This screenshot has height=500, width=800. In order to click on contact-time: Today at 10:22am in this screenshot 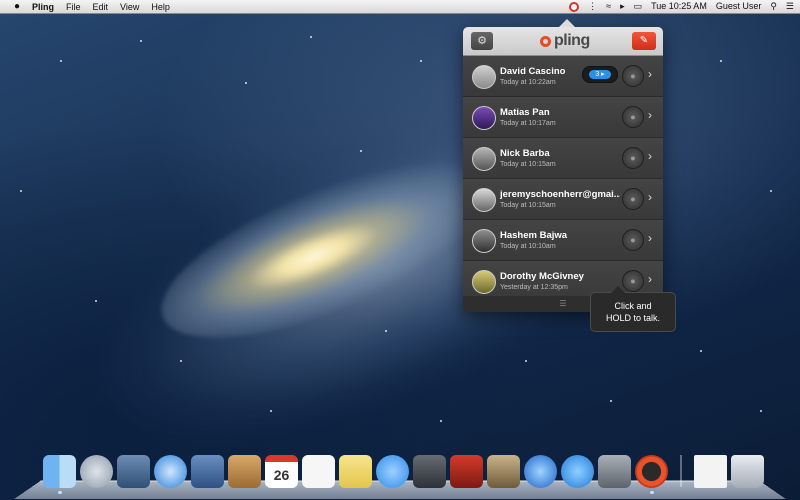, I will do `click(528, 82)`.